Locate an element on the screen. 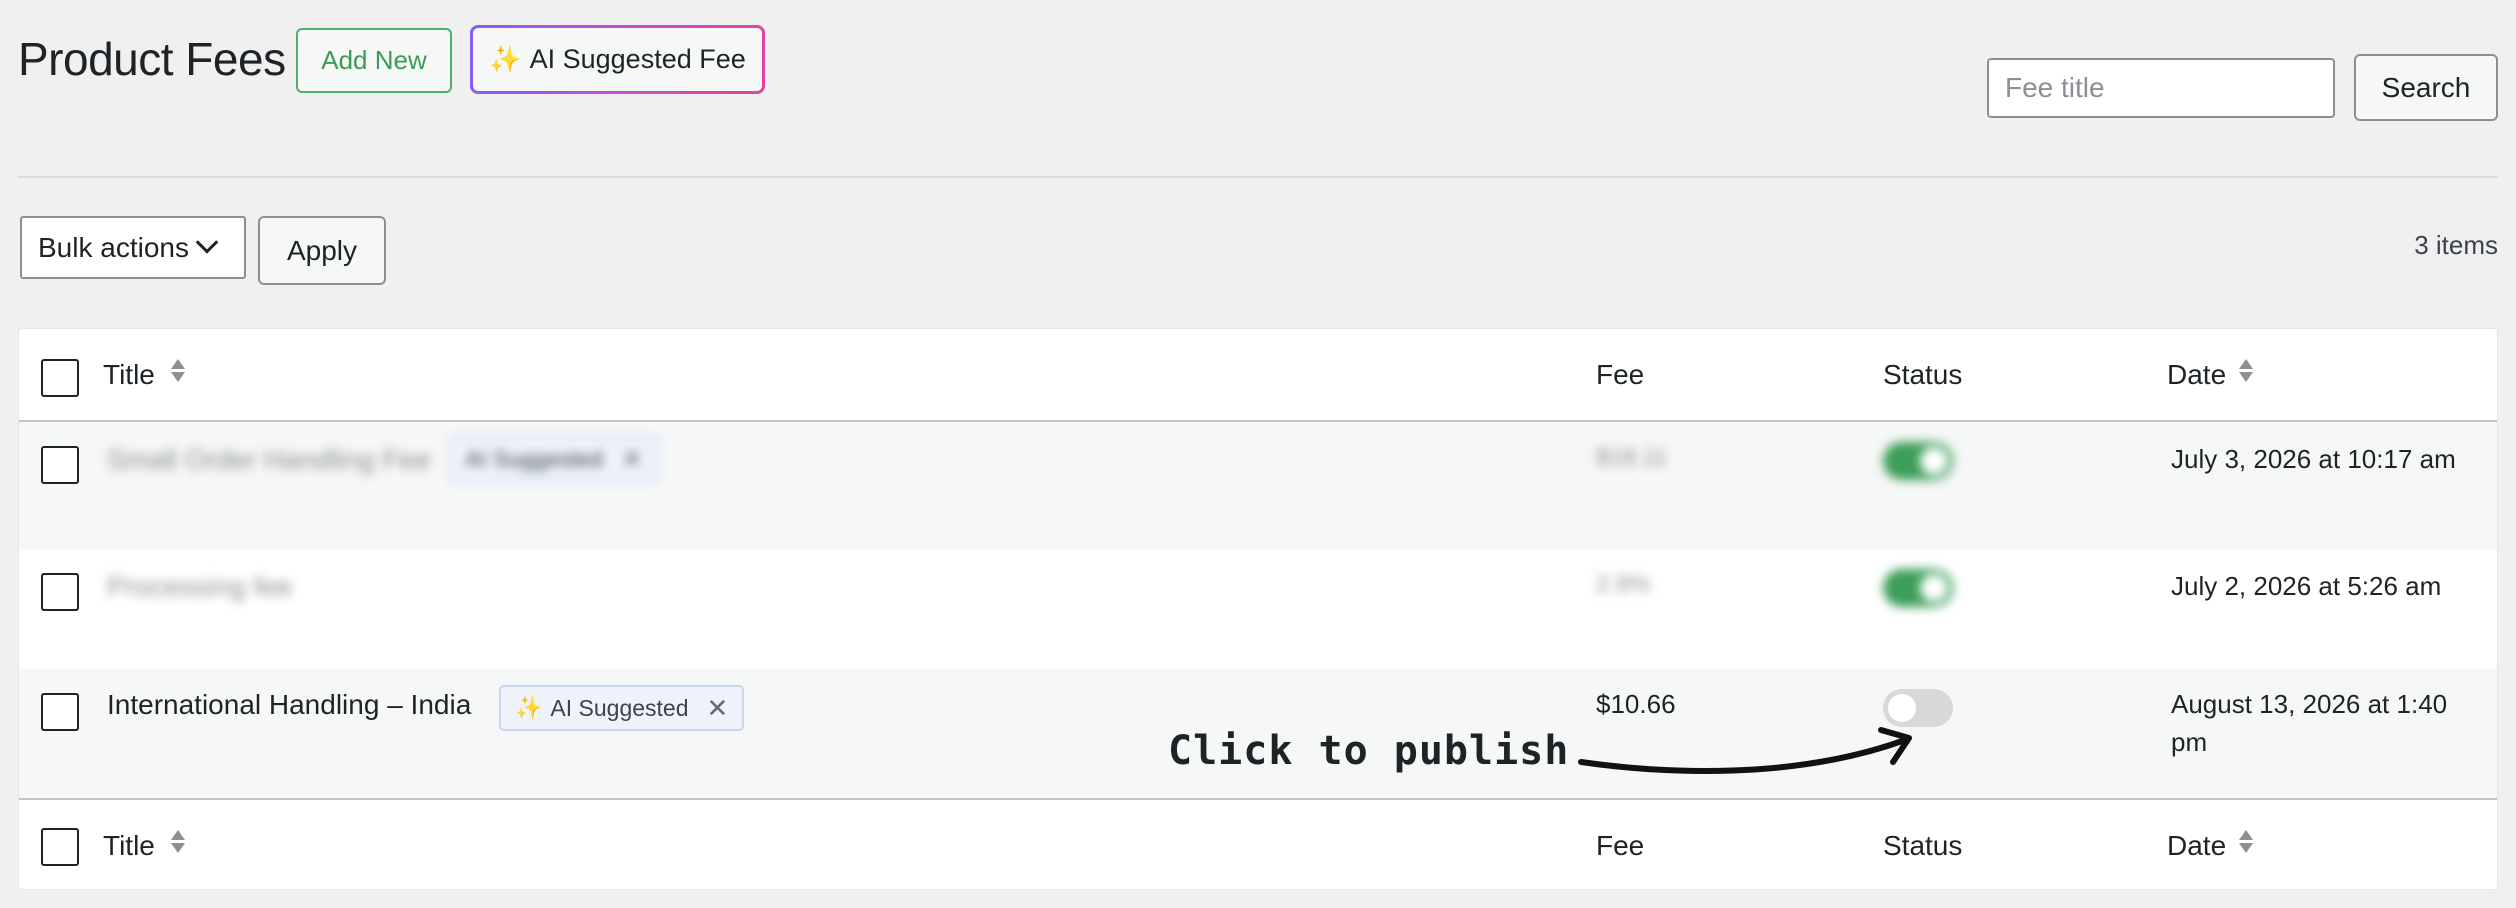 This screenshot has height=908, width=2516. bulk-actions-select: Bulk actions is located at coordinates (133, 247).